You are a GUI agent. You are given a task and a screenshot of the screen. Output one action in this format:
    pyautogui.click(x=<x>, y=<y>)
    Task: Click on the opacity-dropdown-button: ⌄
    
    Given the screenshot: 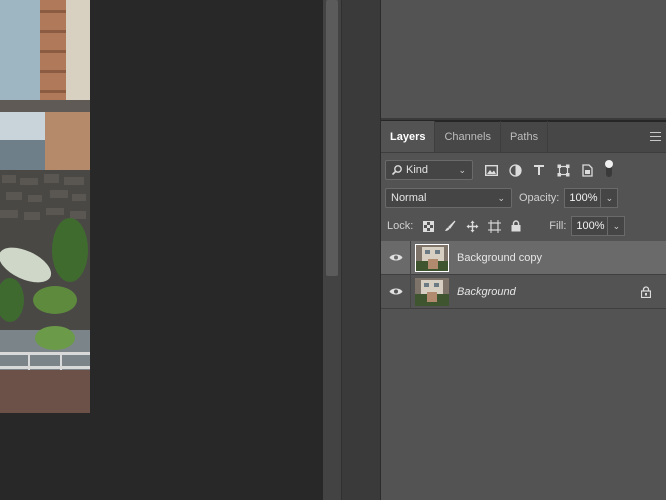 What is the action you would take?
    pyautogui.click(x=610, y=198)
    